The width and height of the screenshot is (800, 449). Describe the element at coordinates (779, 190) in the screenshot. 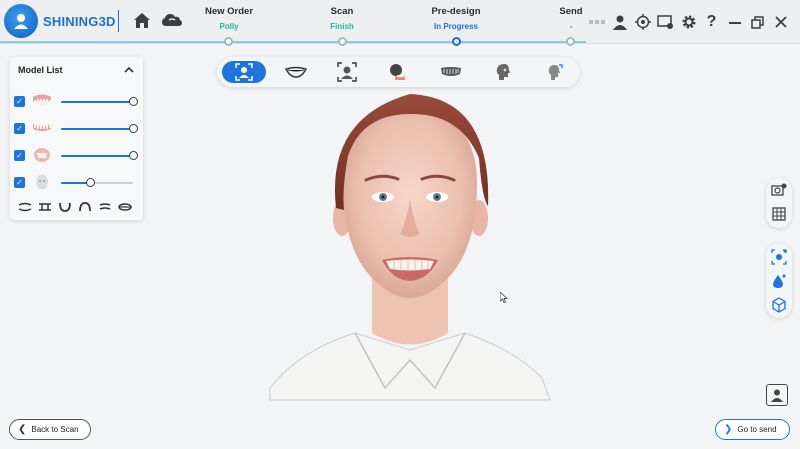

I see `camera-settings-icon` at that location.